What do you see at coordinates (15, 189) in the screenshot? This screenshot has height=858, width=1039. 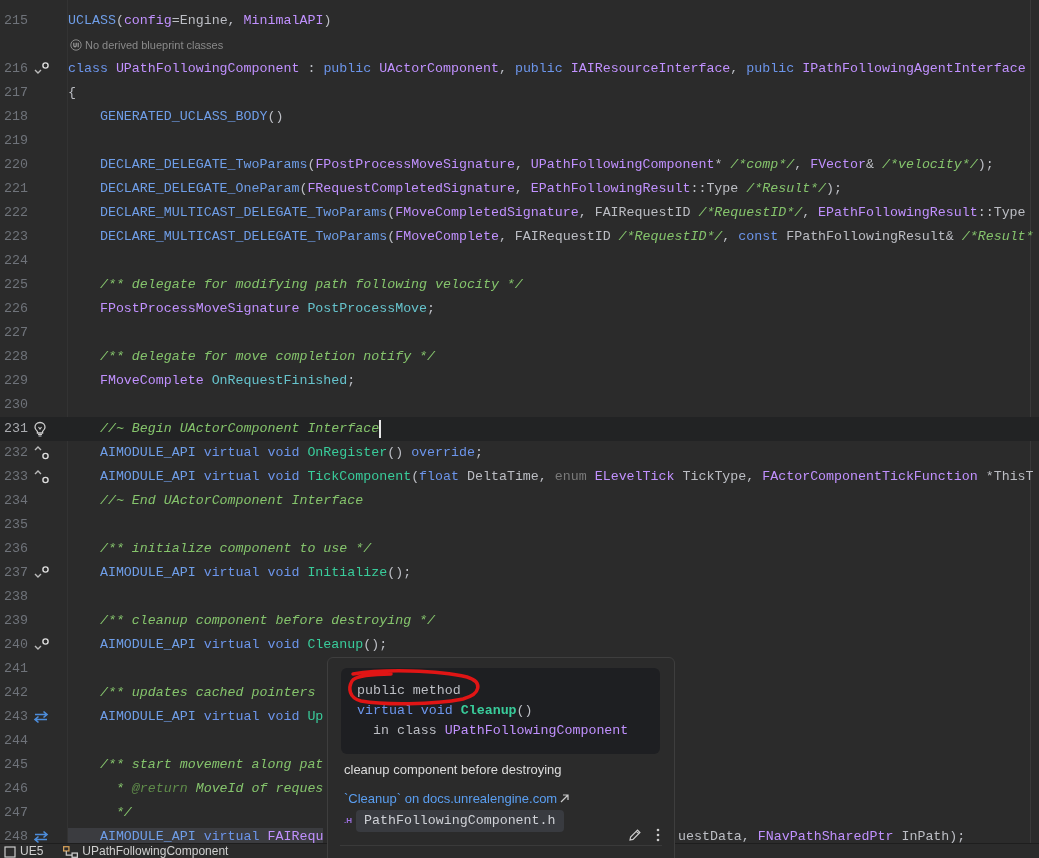 I see `line-number: 221` at bounding box center [15, 189].